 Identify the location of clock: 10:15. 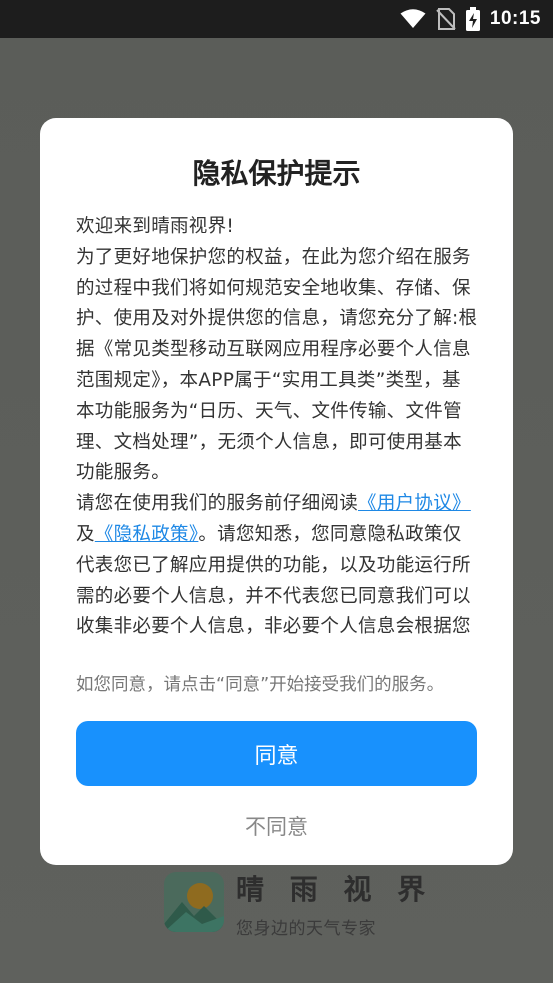
(515, 18).